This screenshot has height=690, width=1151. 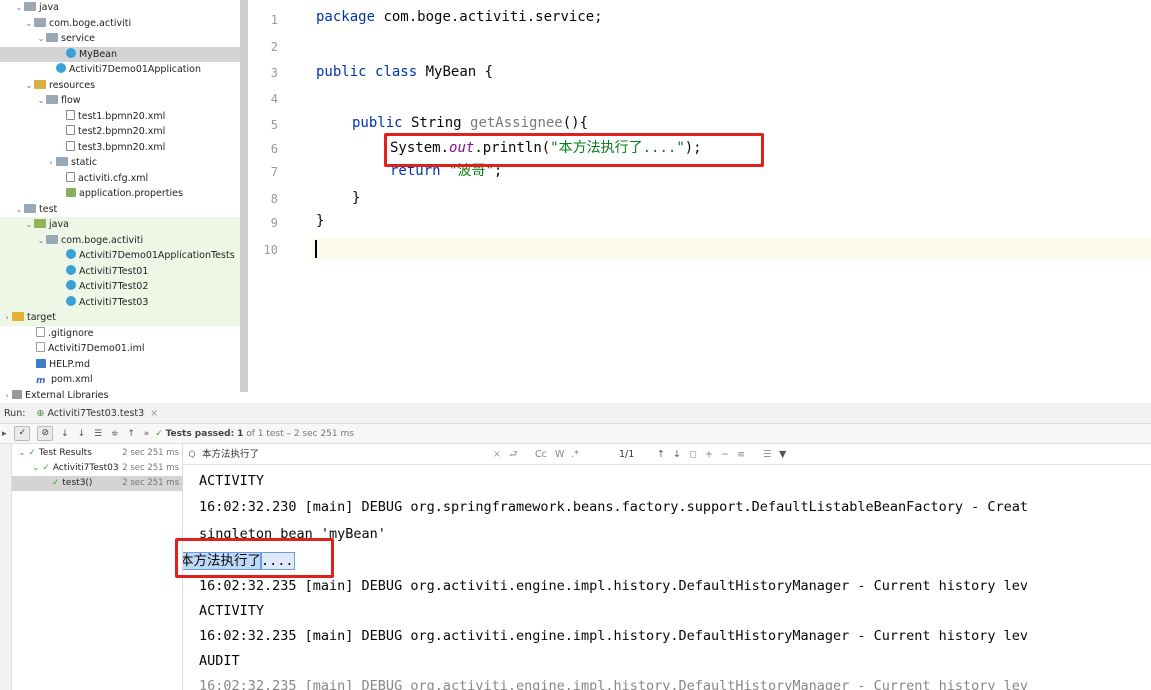 What do you see at coordinates (4, 434) in the screenshot?
I see `rerun-icon: ▸` at bounding box center [4, 434].